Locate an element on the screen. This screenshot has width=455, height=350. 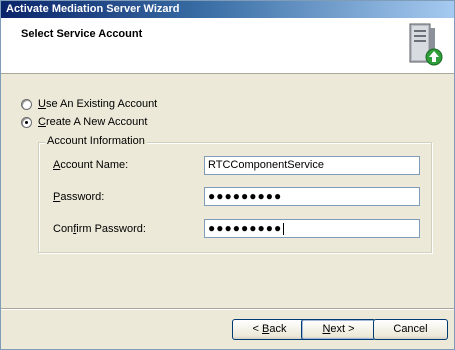
create-new-account-option: Create A New Account is located at coordinates (84, 122).